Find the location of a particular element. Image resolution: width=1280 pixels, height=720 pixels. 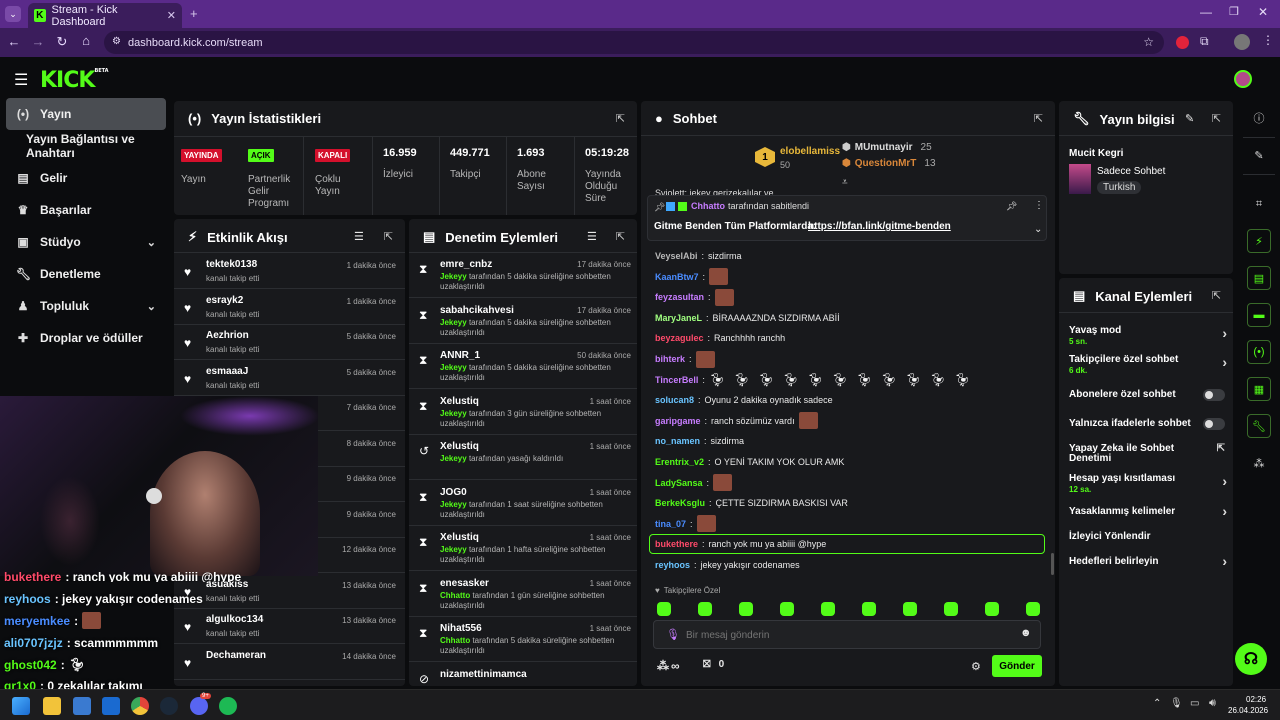

chat-username: MaryJaneL is located at coordinates (678, 318).